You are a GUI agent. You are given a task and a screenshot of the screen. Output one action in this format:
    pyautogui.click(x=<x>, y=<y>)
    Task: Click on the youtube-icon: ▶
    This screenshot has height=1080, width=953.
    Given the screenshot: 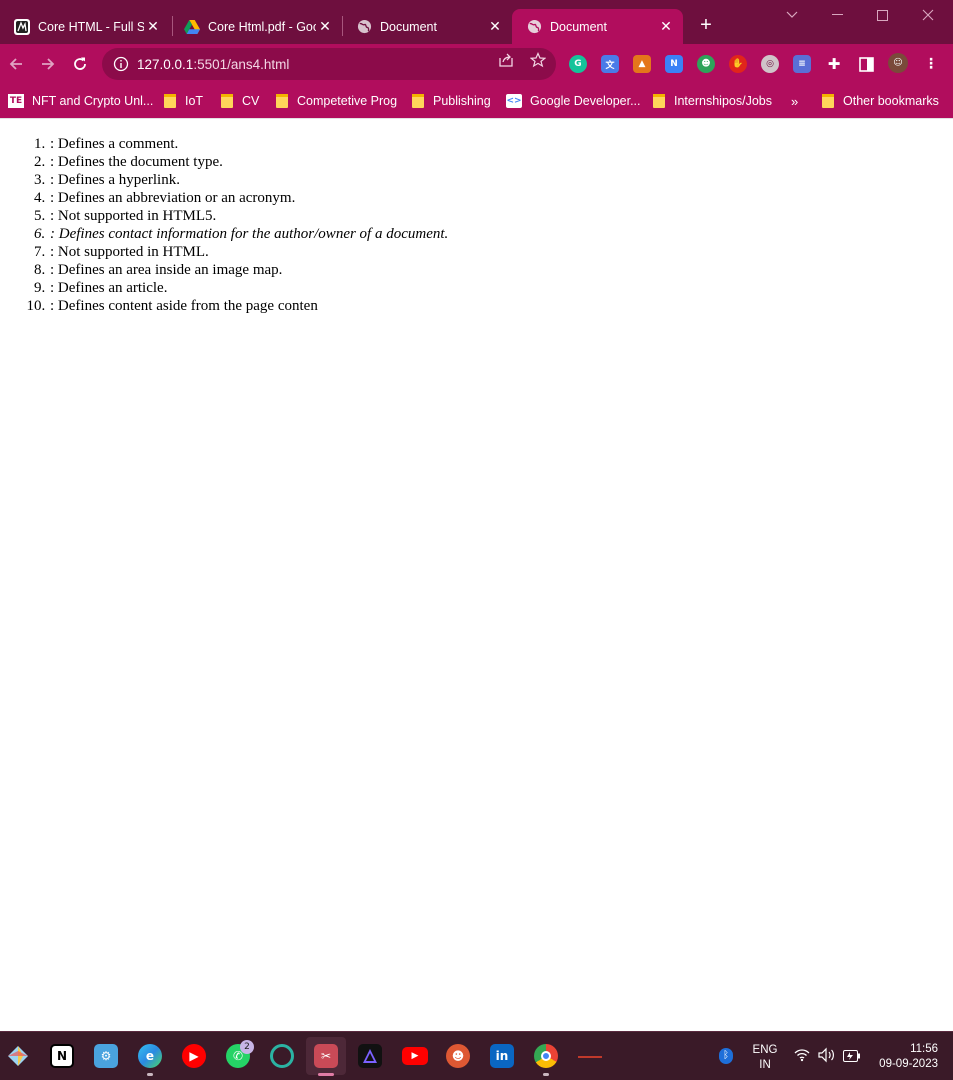 What is the action you would take?
    pyautogui.click(x=415, y=1056)
    